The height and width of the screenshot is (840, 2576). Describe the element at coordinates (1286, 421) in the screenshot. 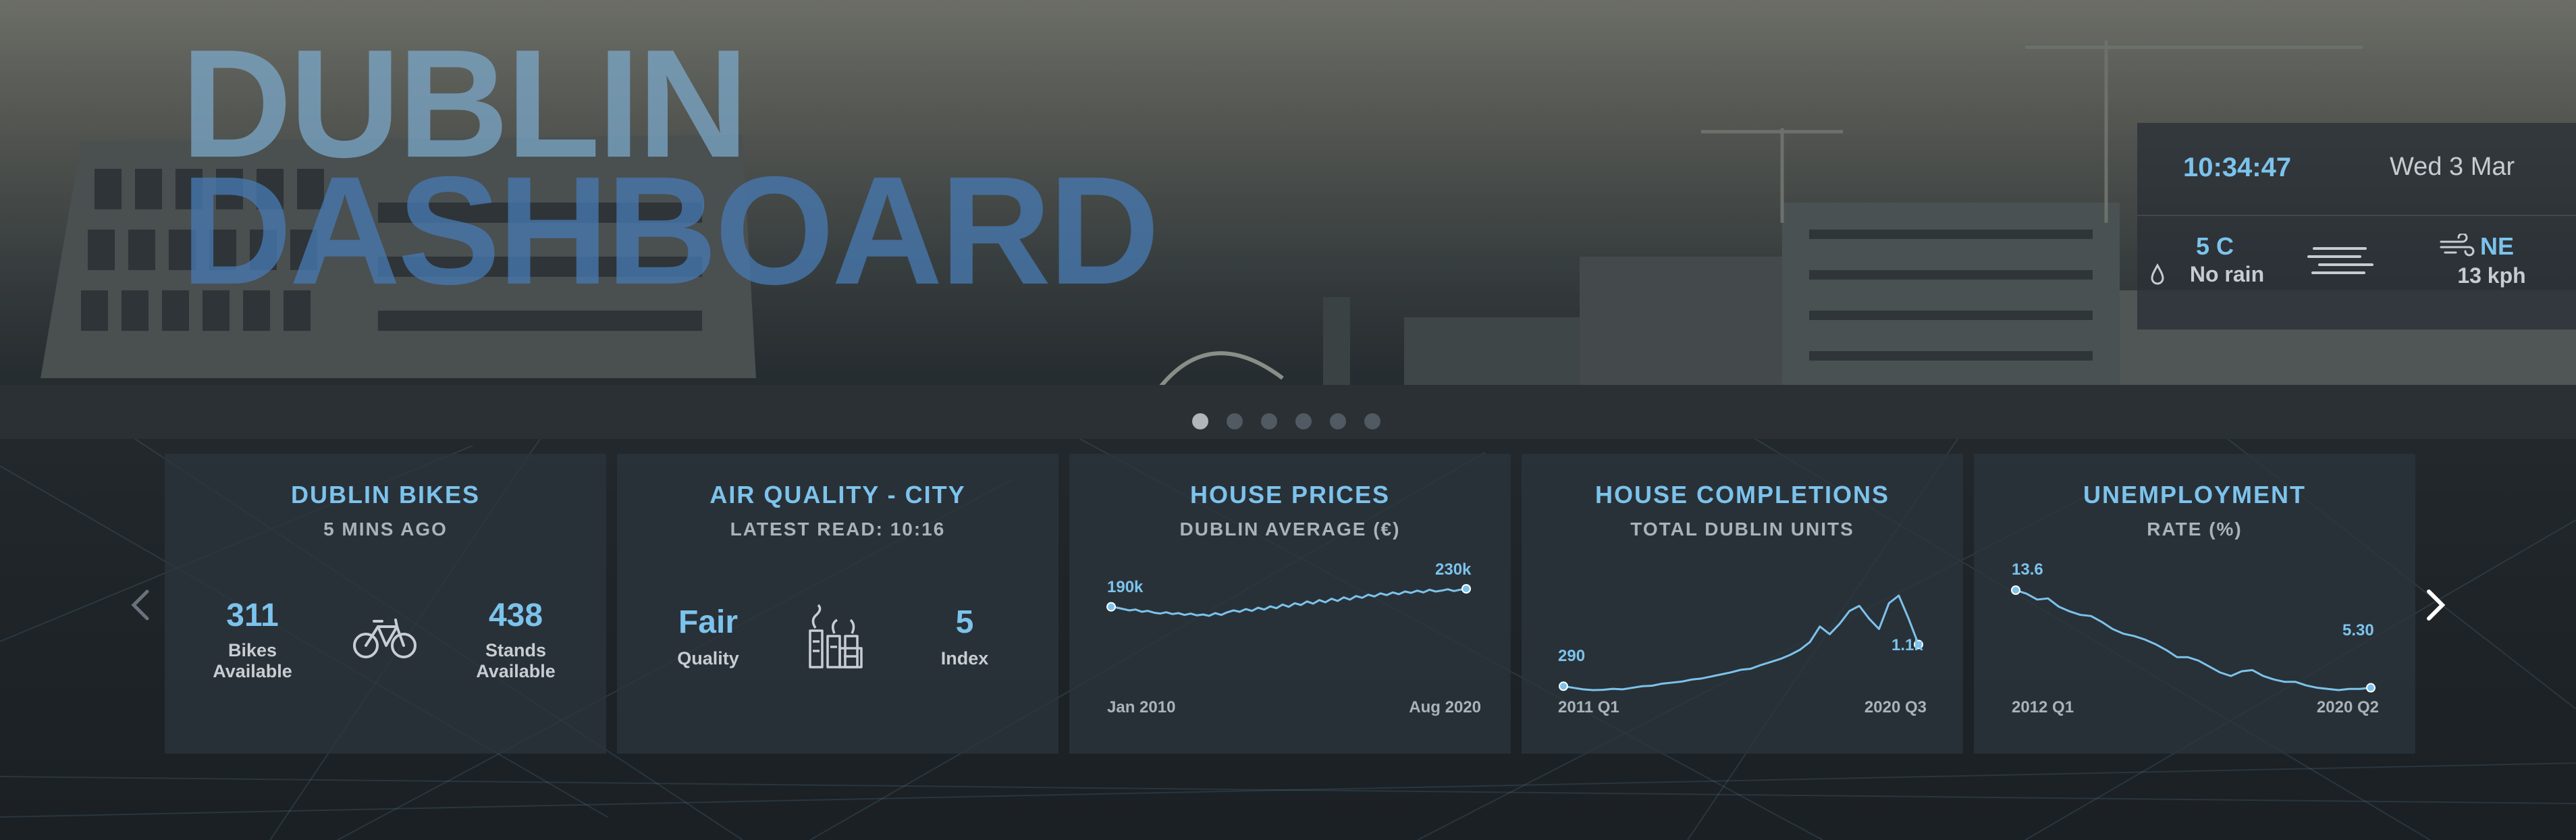

I see `carousel-dots` at that location.